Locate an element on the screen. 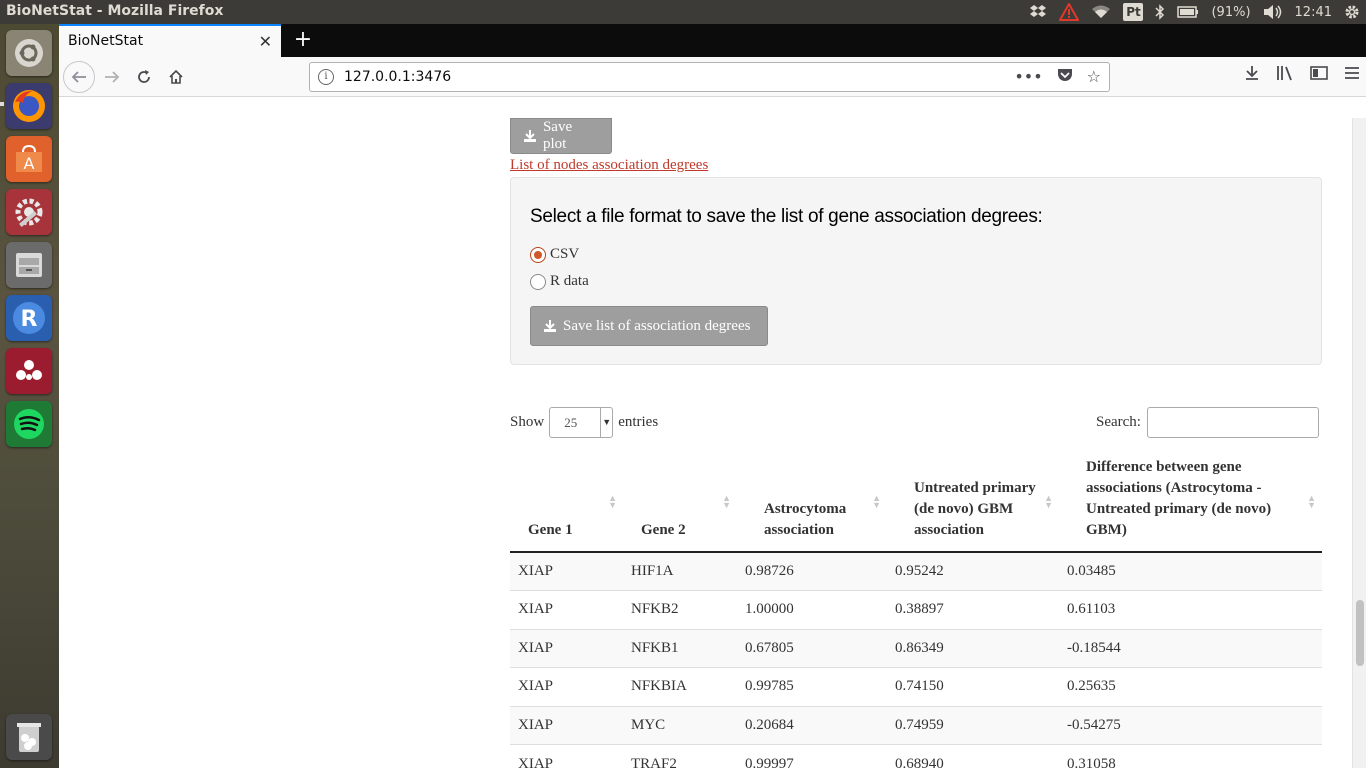  rstudio-icon: R is located at coordinates (29, 318).